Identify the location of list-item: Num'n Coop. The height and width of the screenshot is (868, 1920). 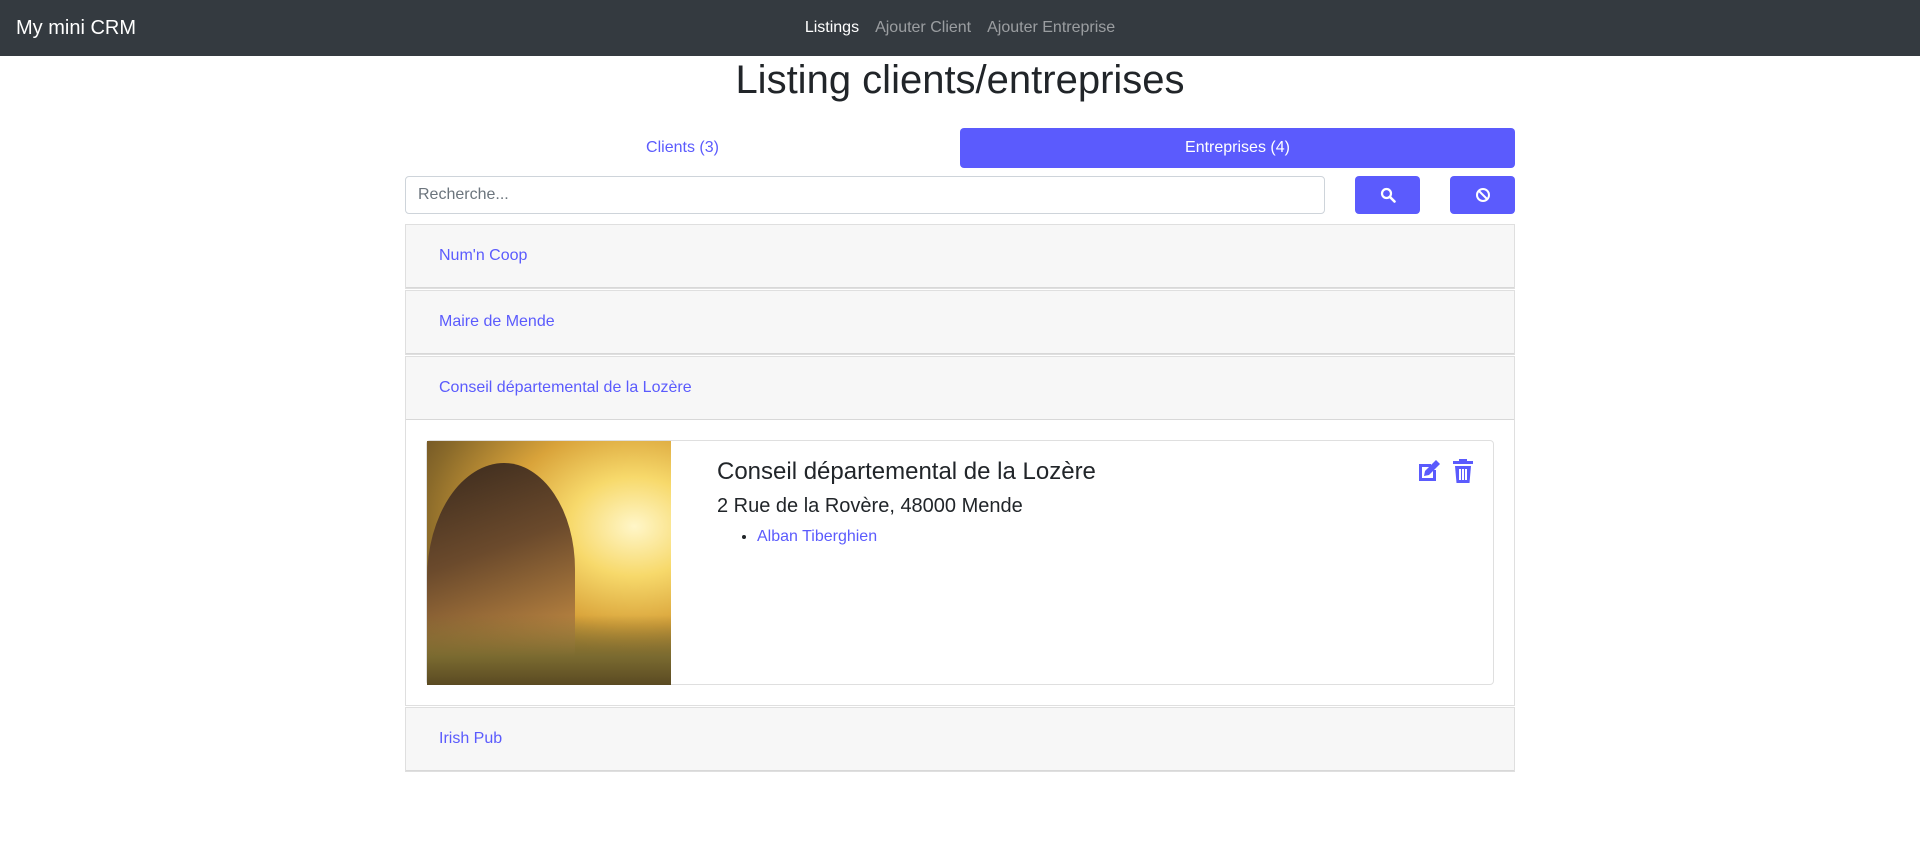
(960, 256).